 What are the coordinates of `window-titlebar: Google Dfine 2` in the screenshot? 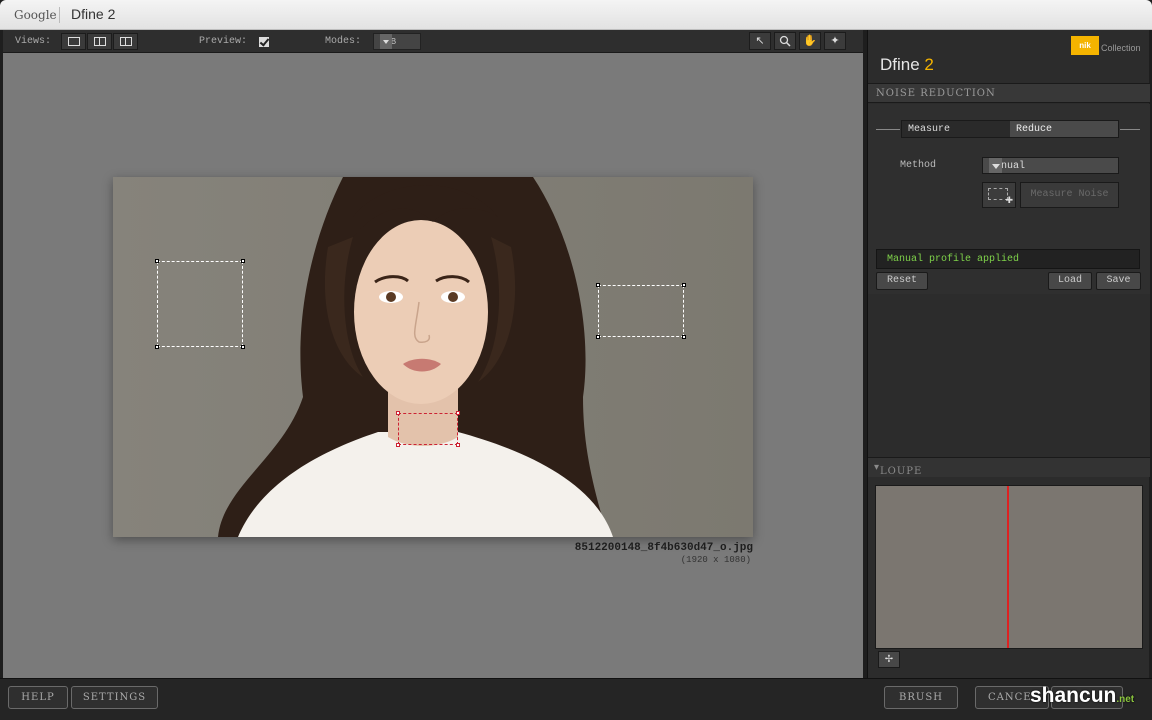 It's located at (576, 15).